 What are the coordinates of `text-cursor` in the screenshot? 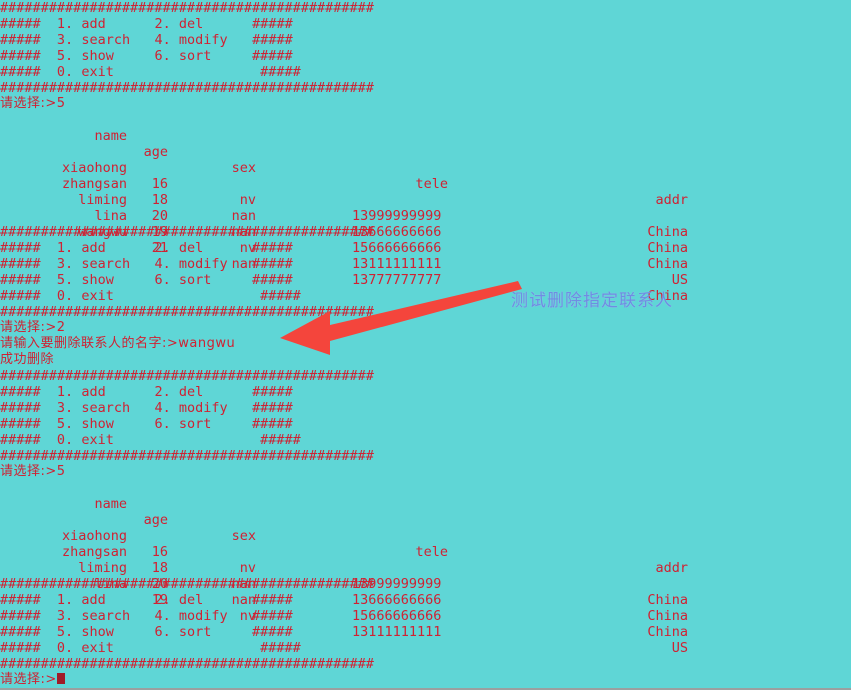 It's located at (60, 678).